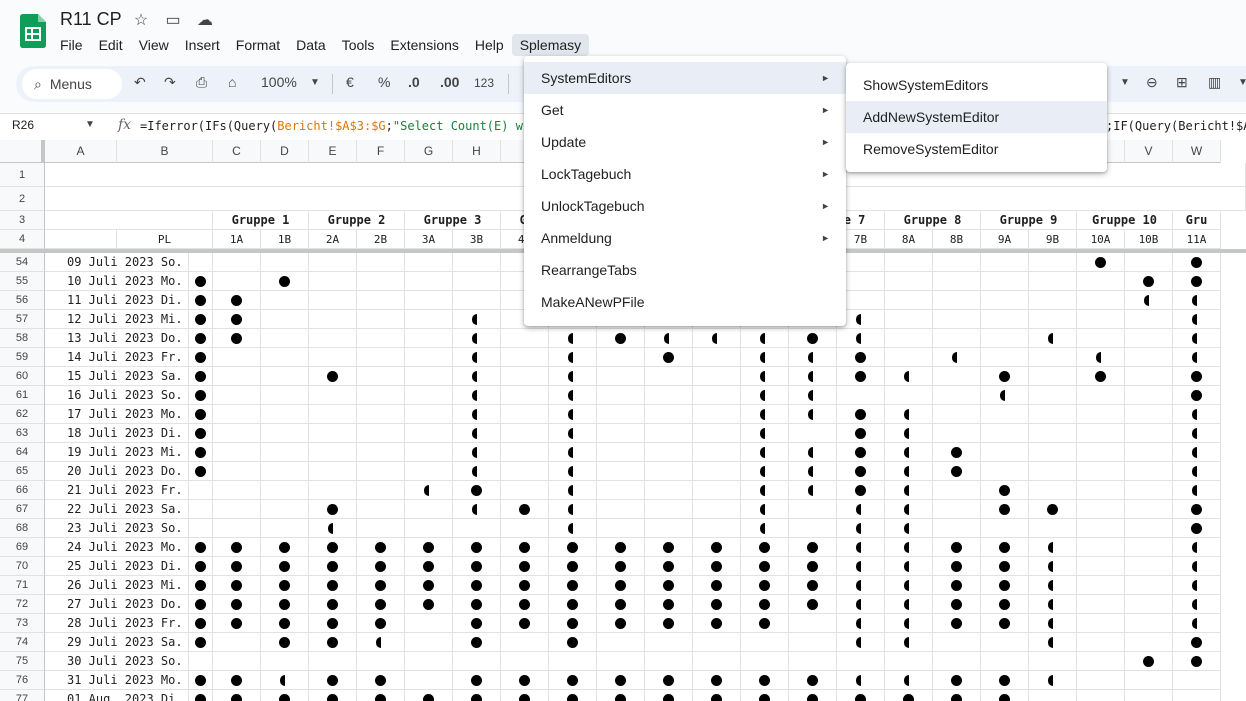 This screenshot has width=1246, height=701. I want to click on row-header: 4, so click(22, 239).